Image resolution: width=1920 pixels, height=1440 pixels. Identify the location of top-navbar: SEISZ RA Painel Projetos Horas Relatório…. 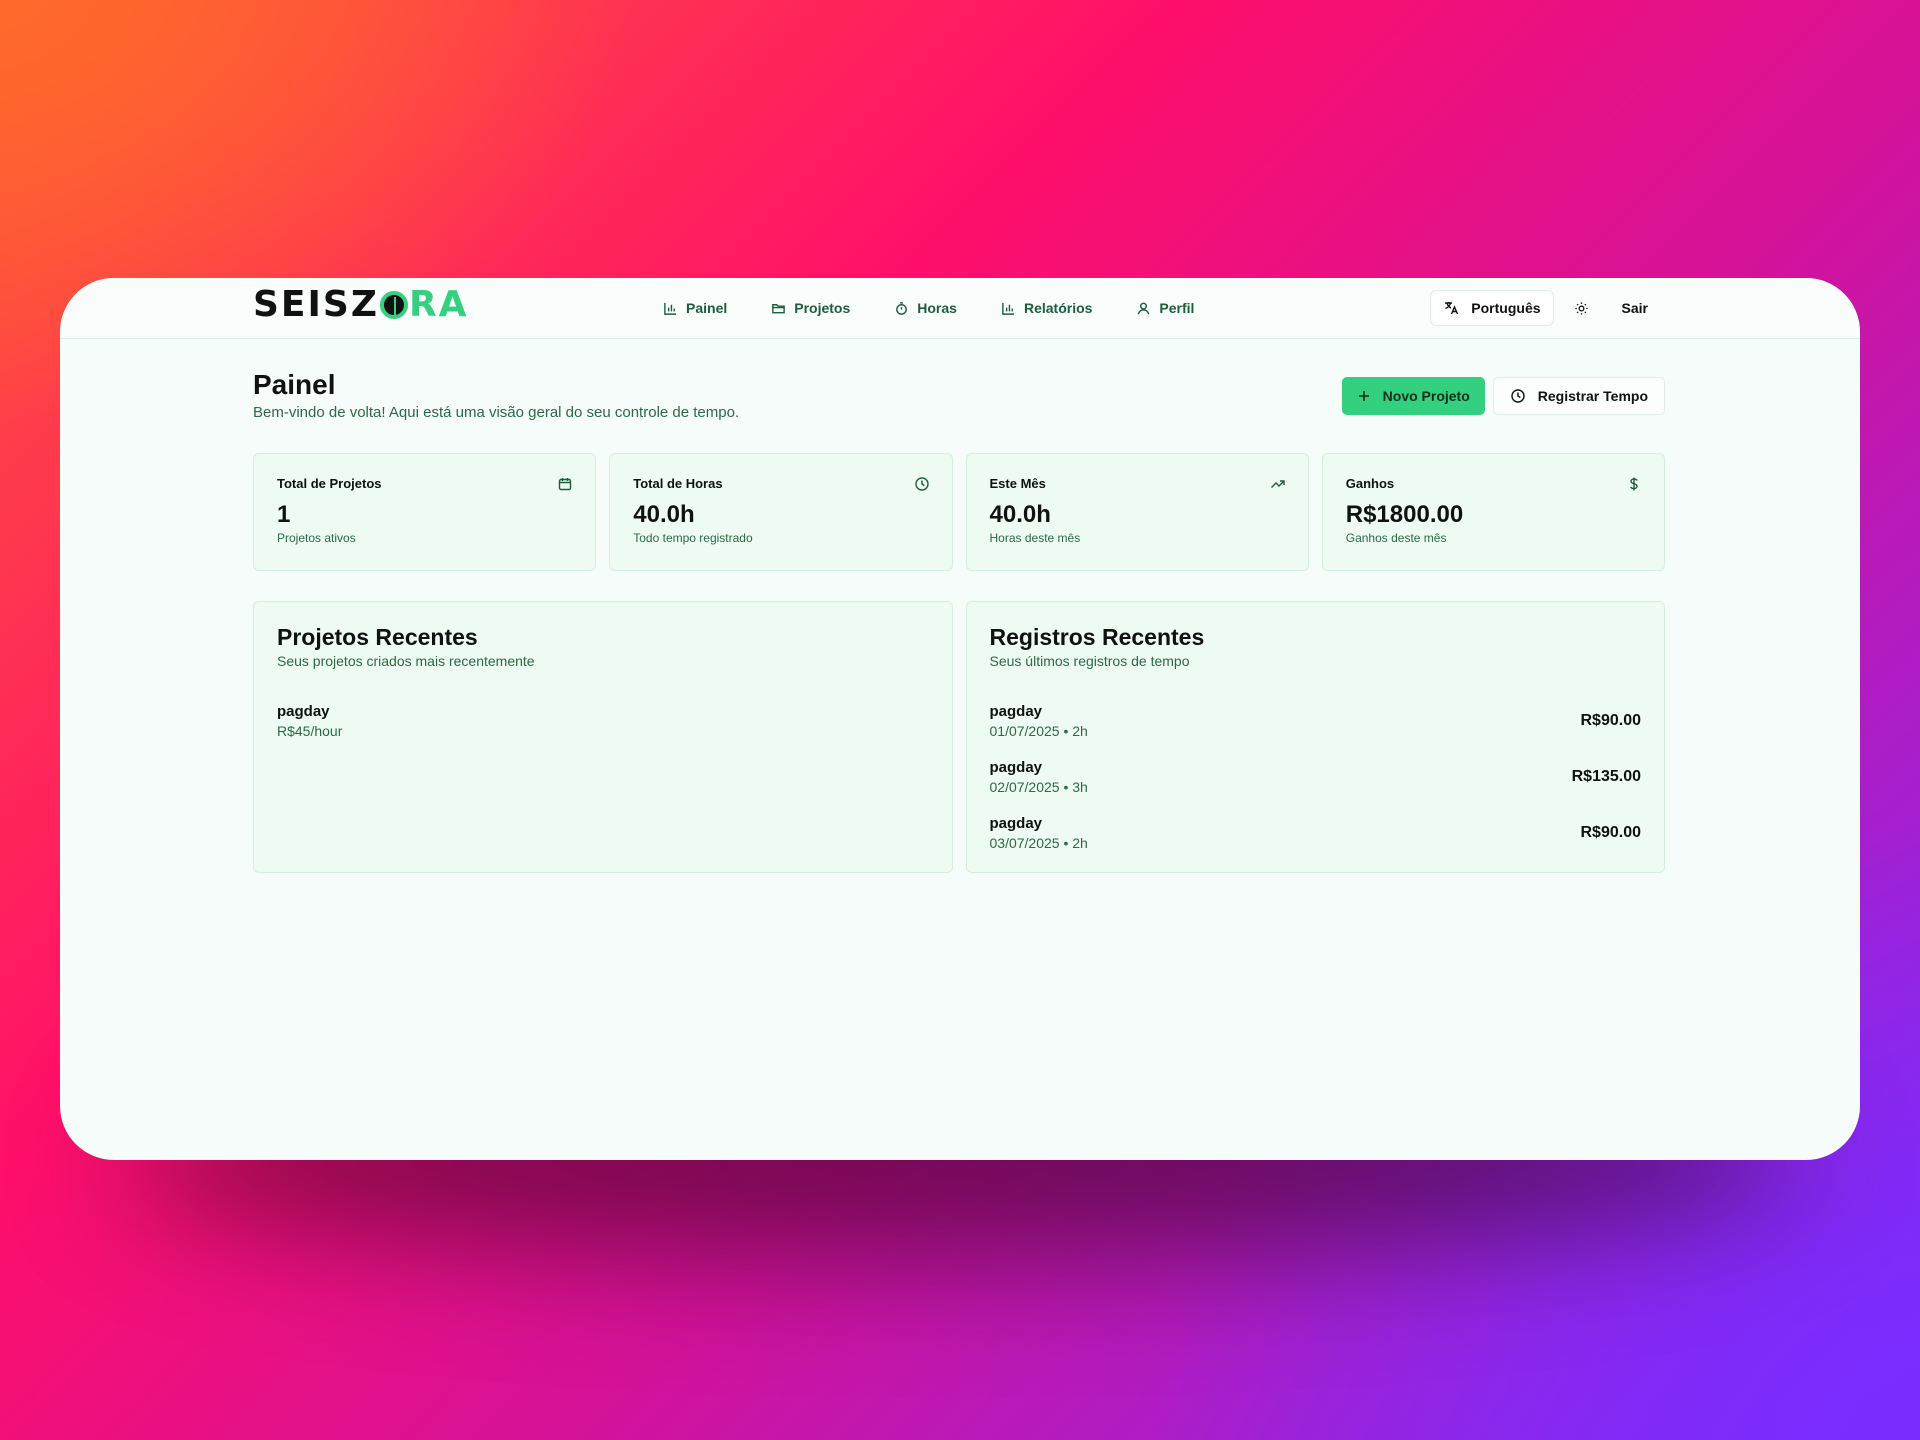
(960, 308).